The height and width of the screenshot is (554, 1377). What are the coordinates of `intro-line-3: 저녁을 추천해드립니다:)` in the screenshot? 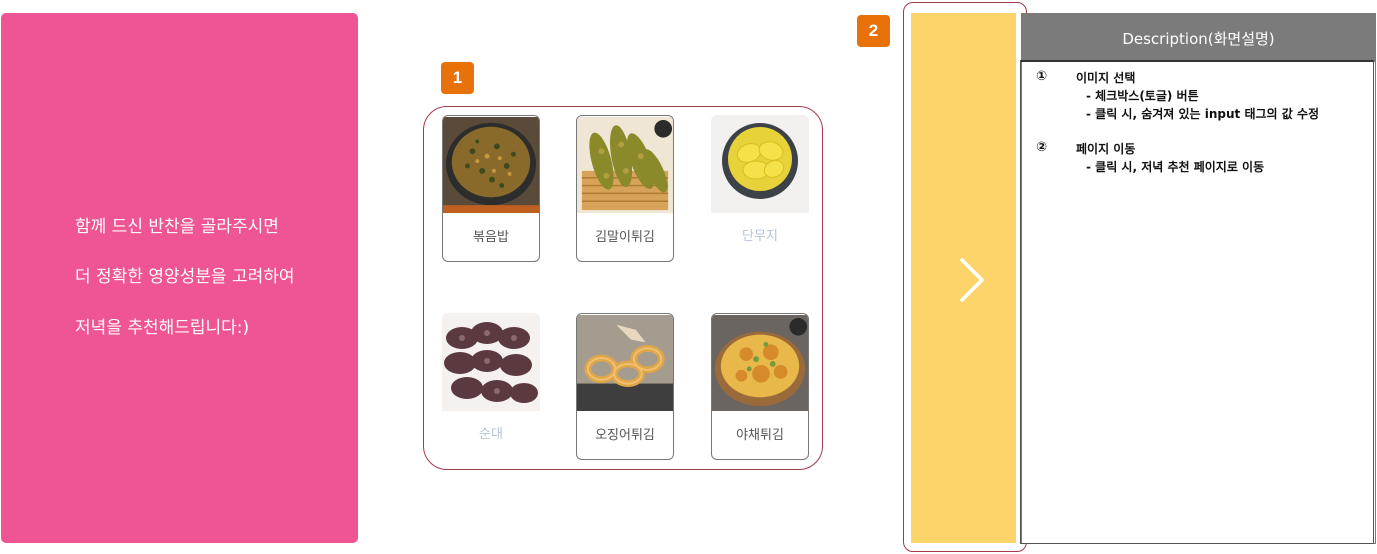 It's located at (162, 328).